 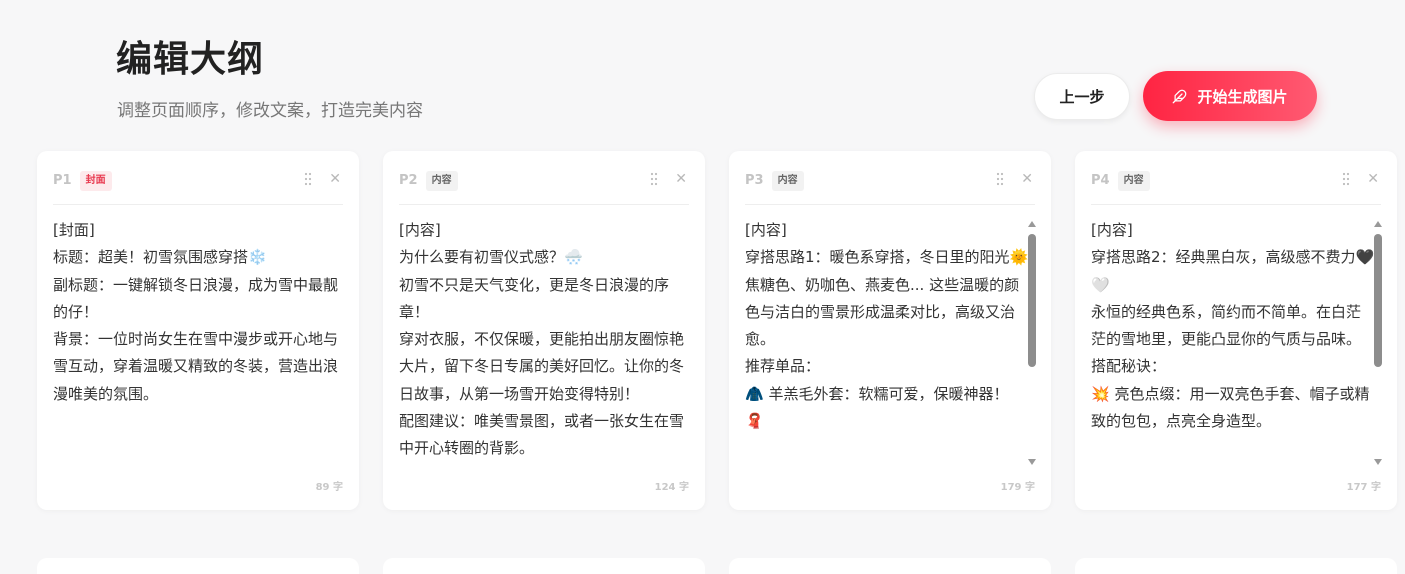 What do you see at coordinates (1242, 96) in the screenshot?
I see `start-generate-label: 开始生成图片` at bounding box center [1242, 96].